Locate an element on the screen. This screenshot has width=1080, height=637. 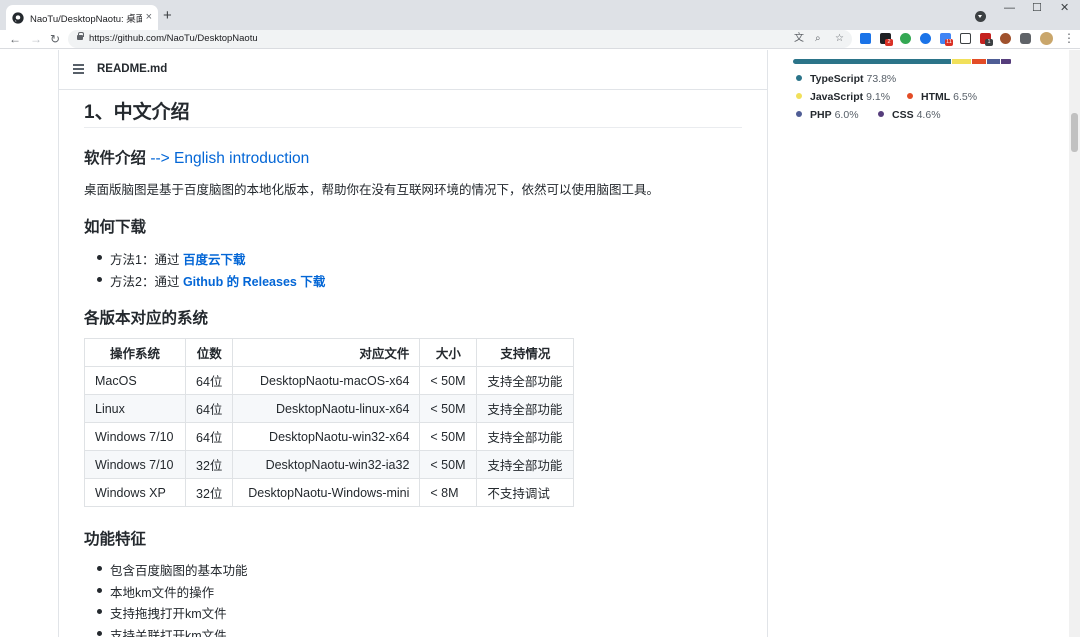
column-header: 支持情况 is located at coordinates (525, 352).